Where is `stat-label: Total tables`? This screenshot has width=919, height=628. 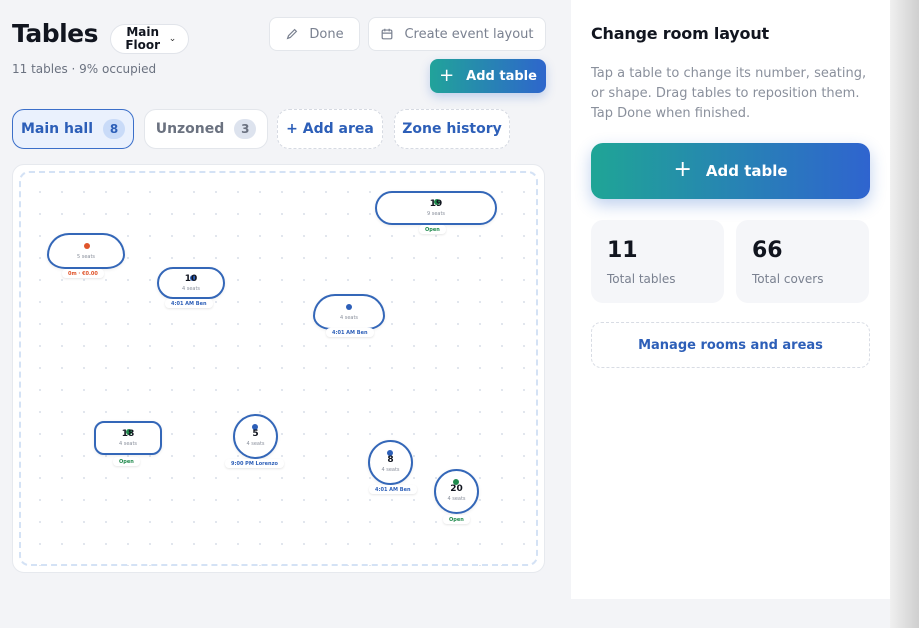
stat-label: Total tables is located at coordinates (641, 279).